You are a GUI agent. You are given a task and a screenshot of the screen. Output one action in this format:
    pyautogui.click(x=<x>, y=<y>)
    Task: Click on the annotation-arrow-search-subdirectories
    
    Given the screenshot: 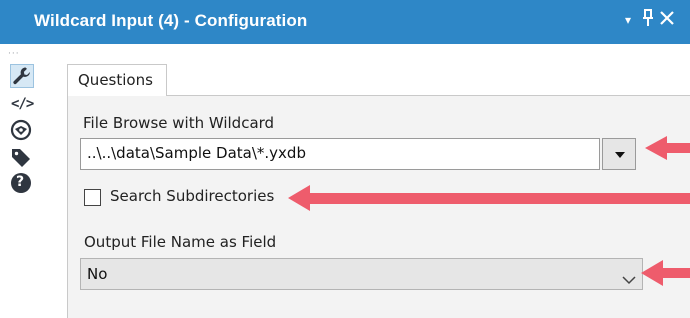 What is the action you would take?
    pyautogui.click(x=489, y=198)
    